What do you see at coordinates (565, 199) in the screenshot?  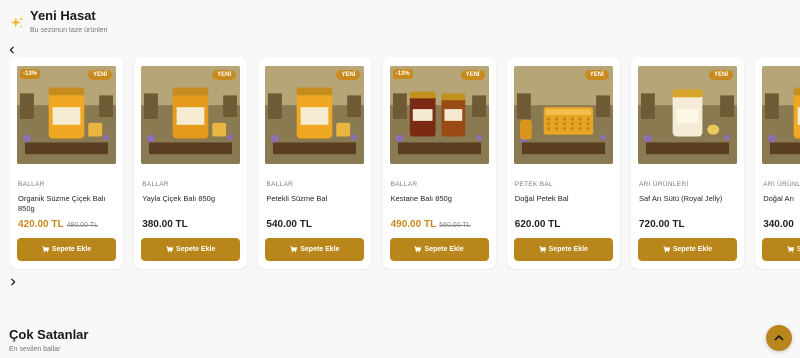 I see `product-name: Doğal Petek Bal` at bounding box center [565, 199].